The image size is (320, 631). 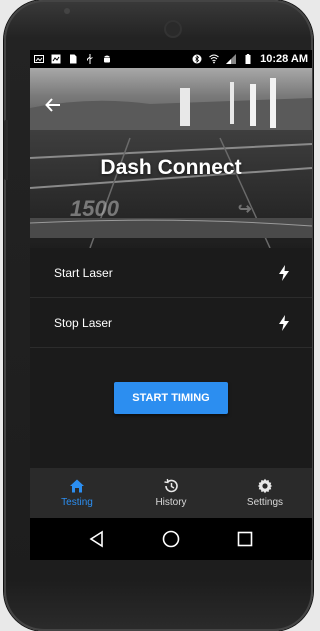 I want to click on home-icon, so click(x=77, y=486).